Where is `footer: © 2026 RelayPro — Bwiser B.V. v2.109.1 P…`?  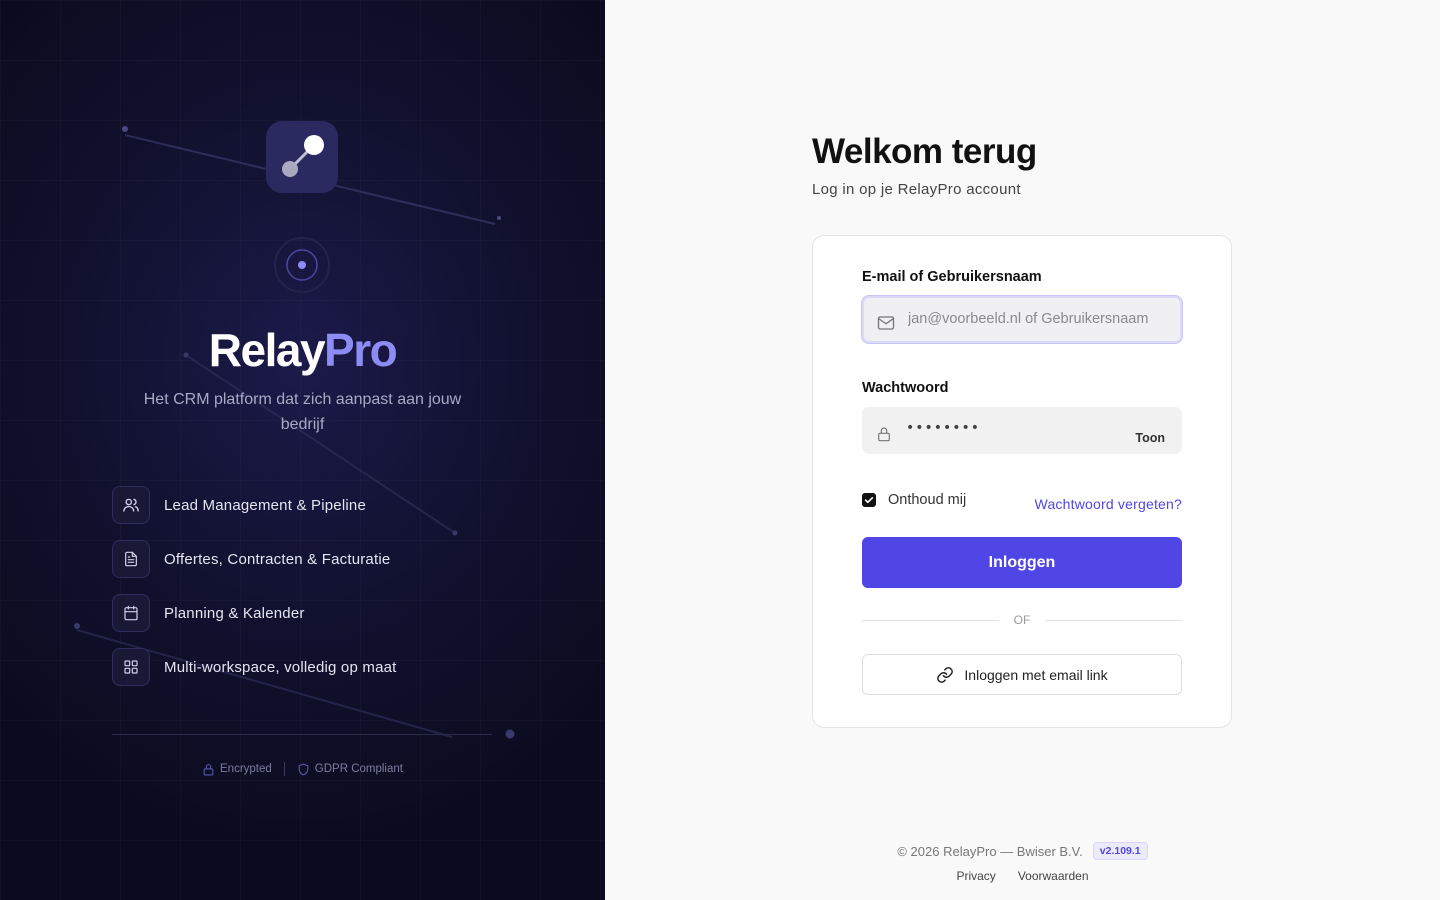 footer: © 2026 RelayPro — Bwiser B.V. v2.109.1 P… is located at coordinates (1022, 862).